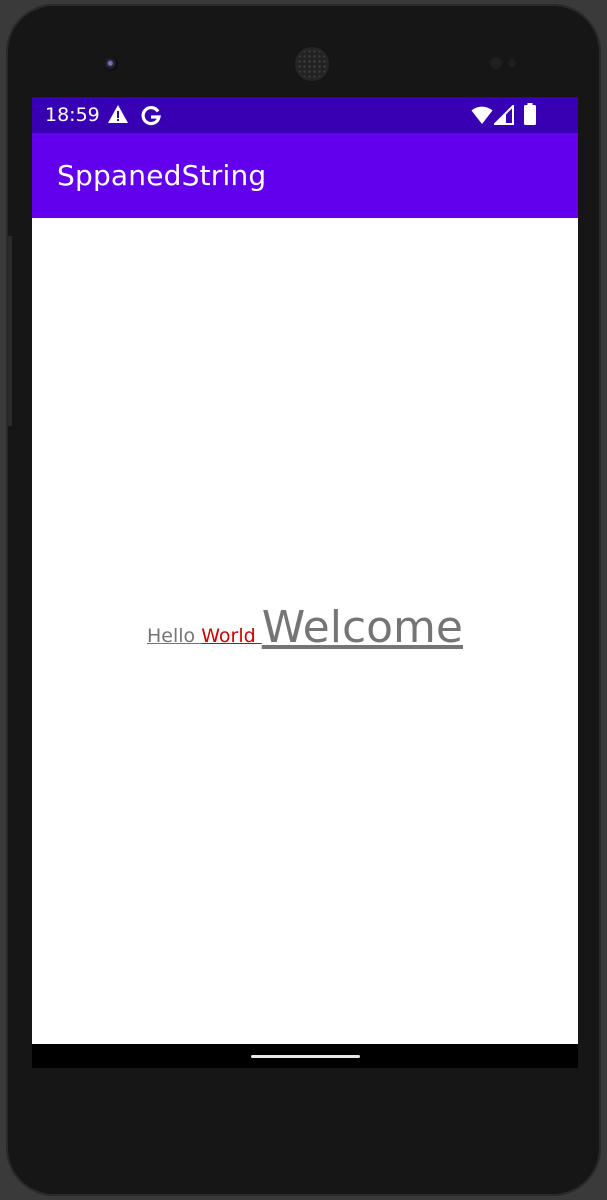  I want to click on span-world: World, so click(231, 636).